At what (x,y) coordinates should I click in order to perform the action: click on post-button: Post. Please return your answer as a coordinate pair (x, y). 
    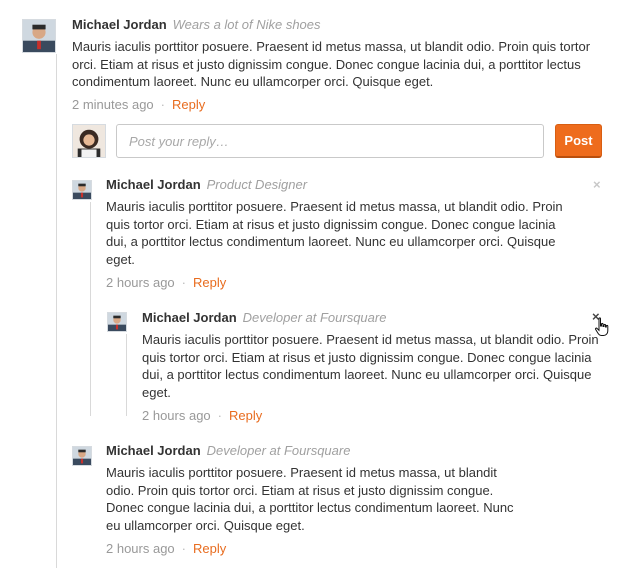
    Looking at the image, I should click on (578, 141).